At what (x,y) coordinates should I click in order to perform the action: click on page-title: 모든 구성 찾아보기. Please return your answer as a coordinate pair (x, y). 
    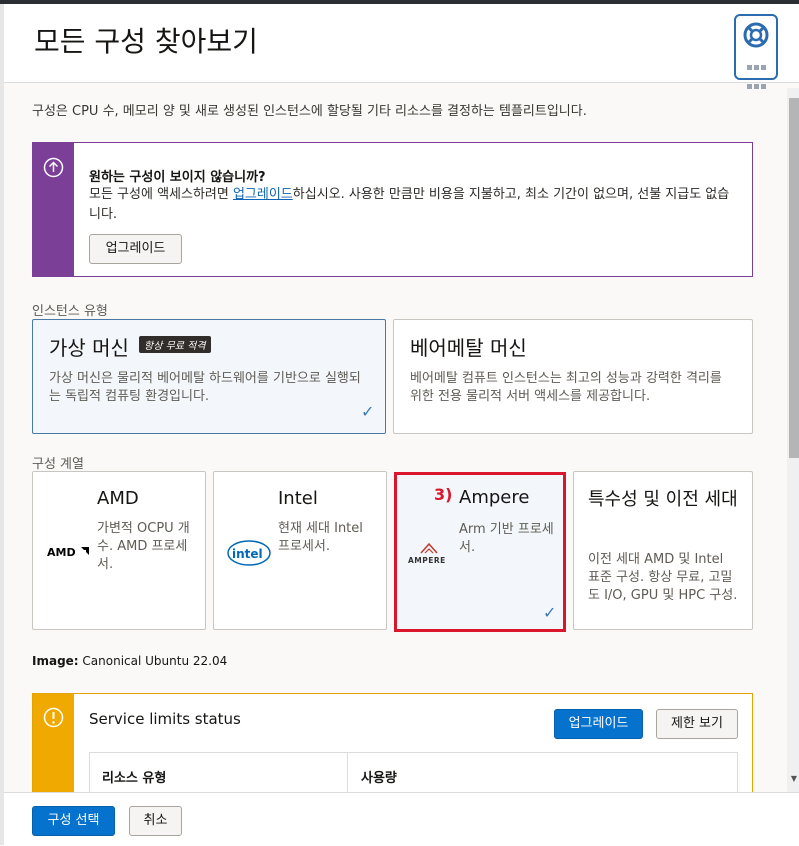
    Looking at the image, I should click on (146, 41).